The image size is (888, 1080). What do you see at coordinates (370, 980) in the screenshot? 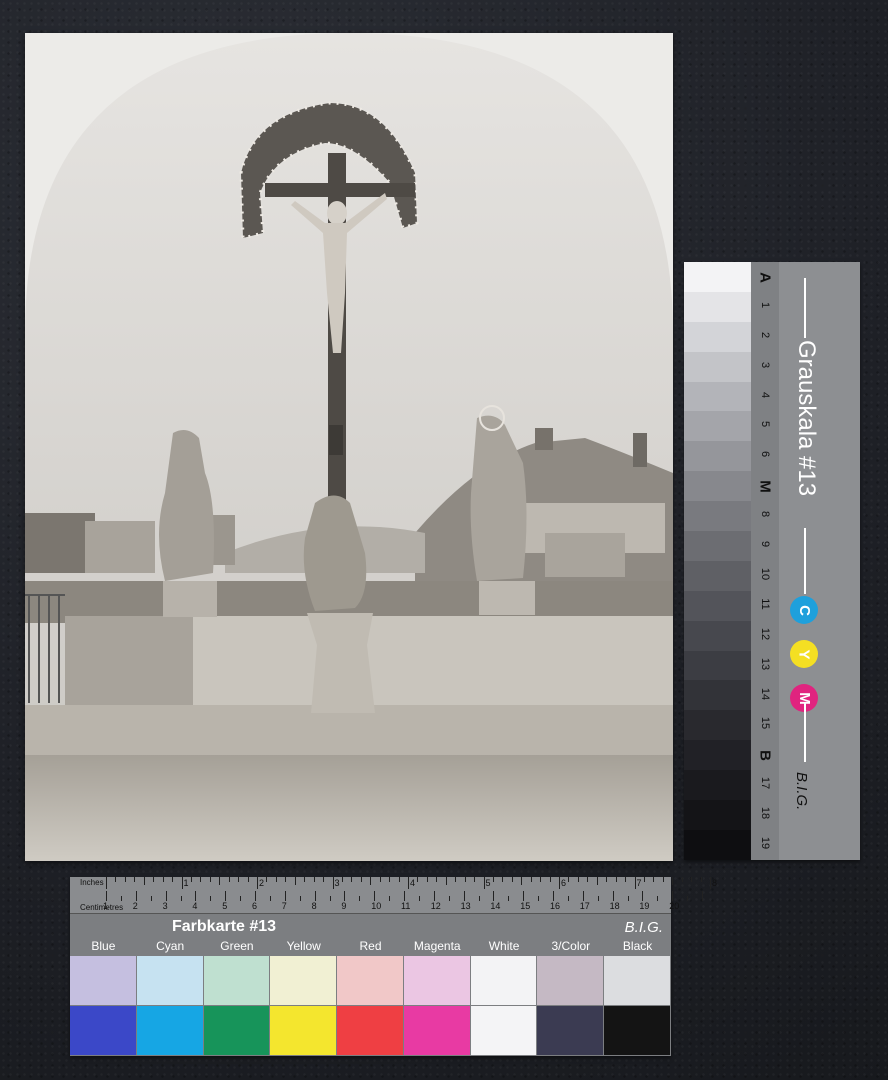
I see `swatch-light-red` at bounding box center [370, 980].